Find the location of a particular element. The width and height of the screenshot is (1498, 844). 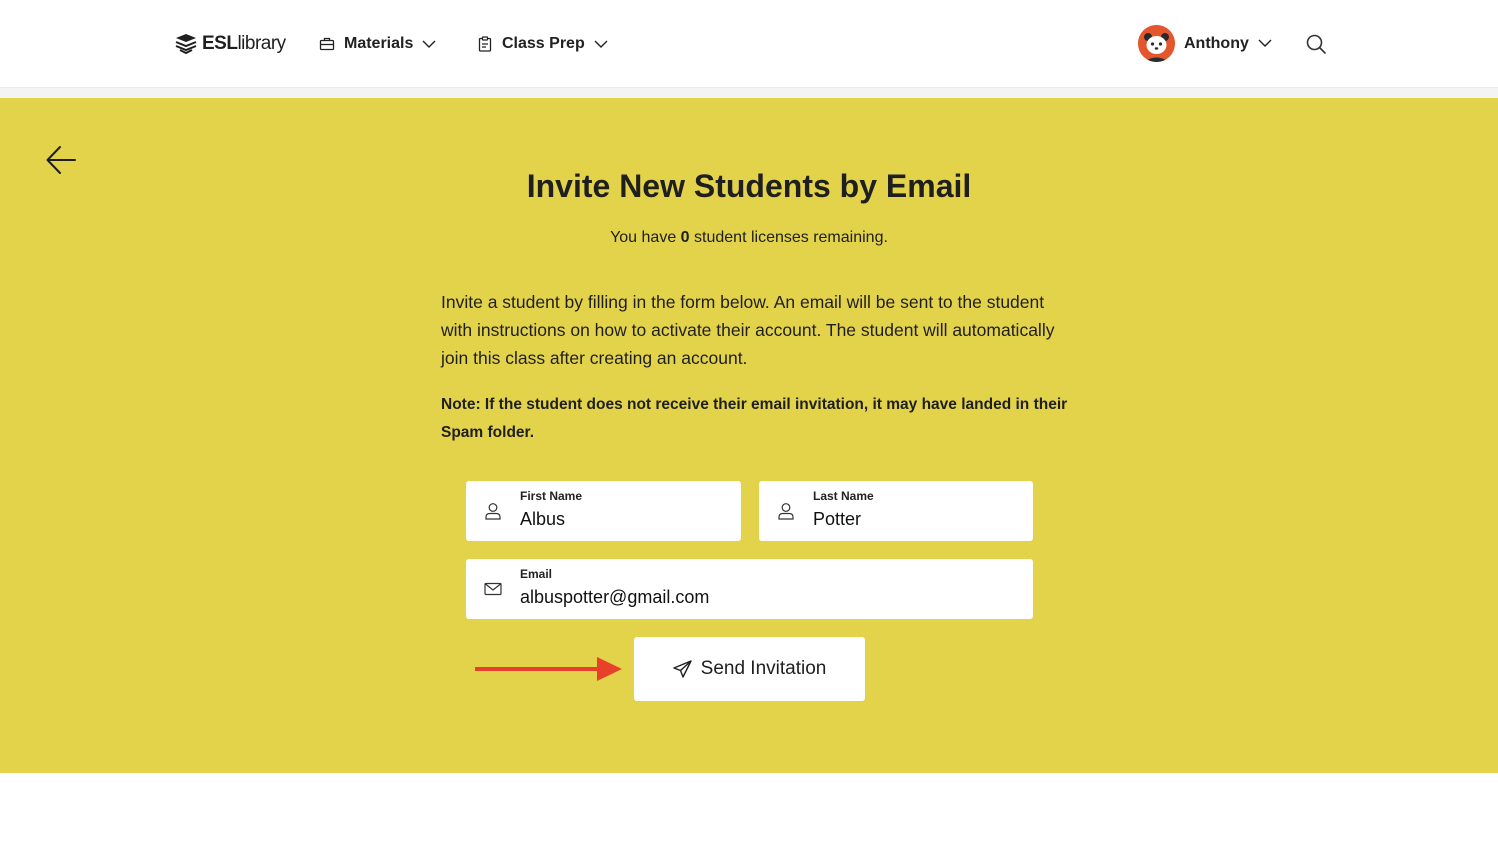

logo-stack-icon is located at coordinates (186, 44).